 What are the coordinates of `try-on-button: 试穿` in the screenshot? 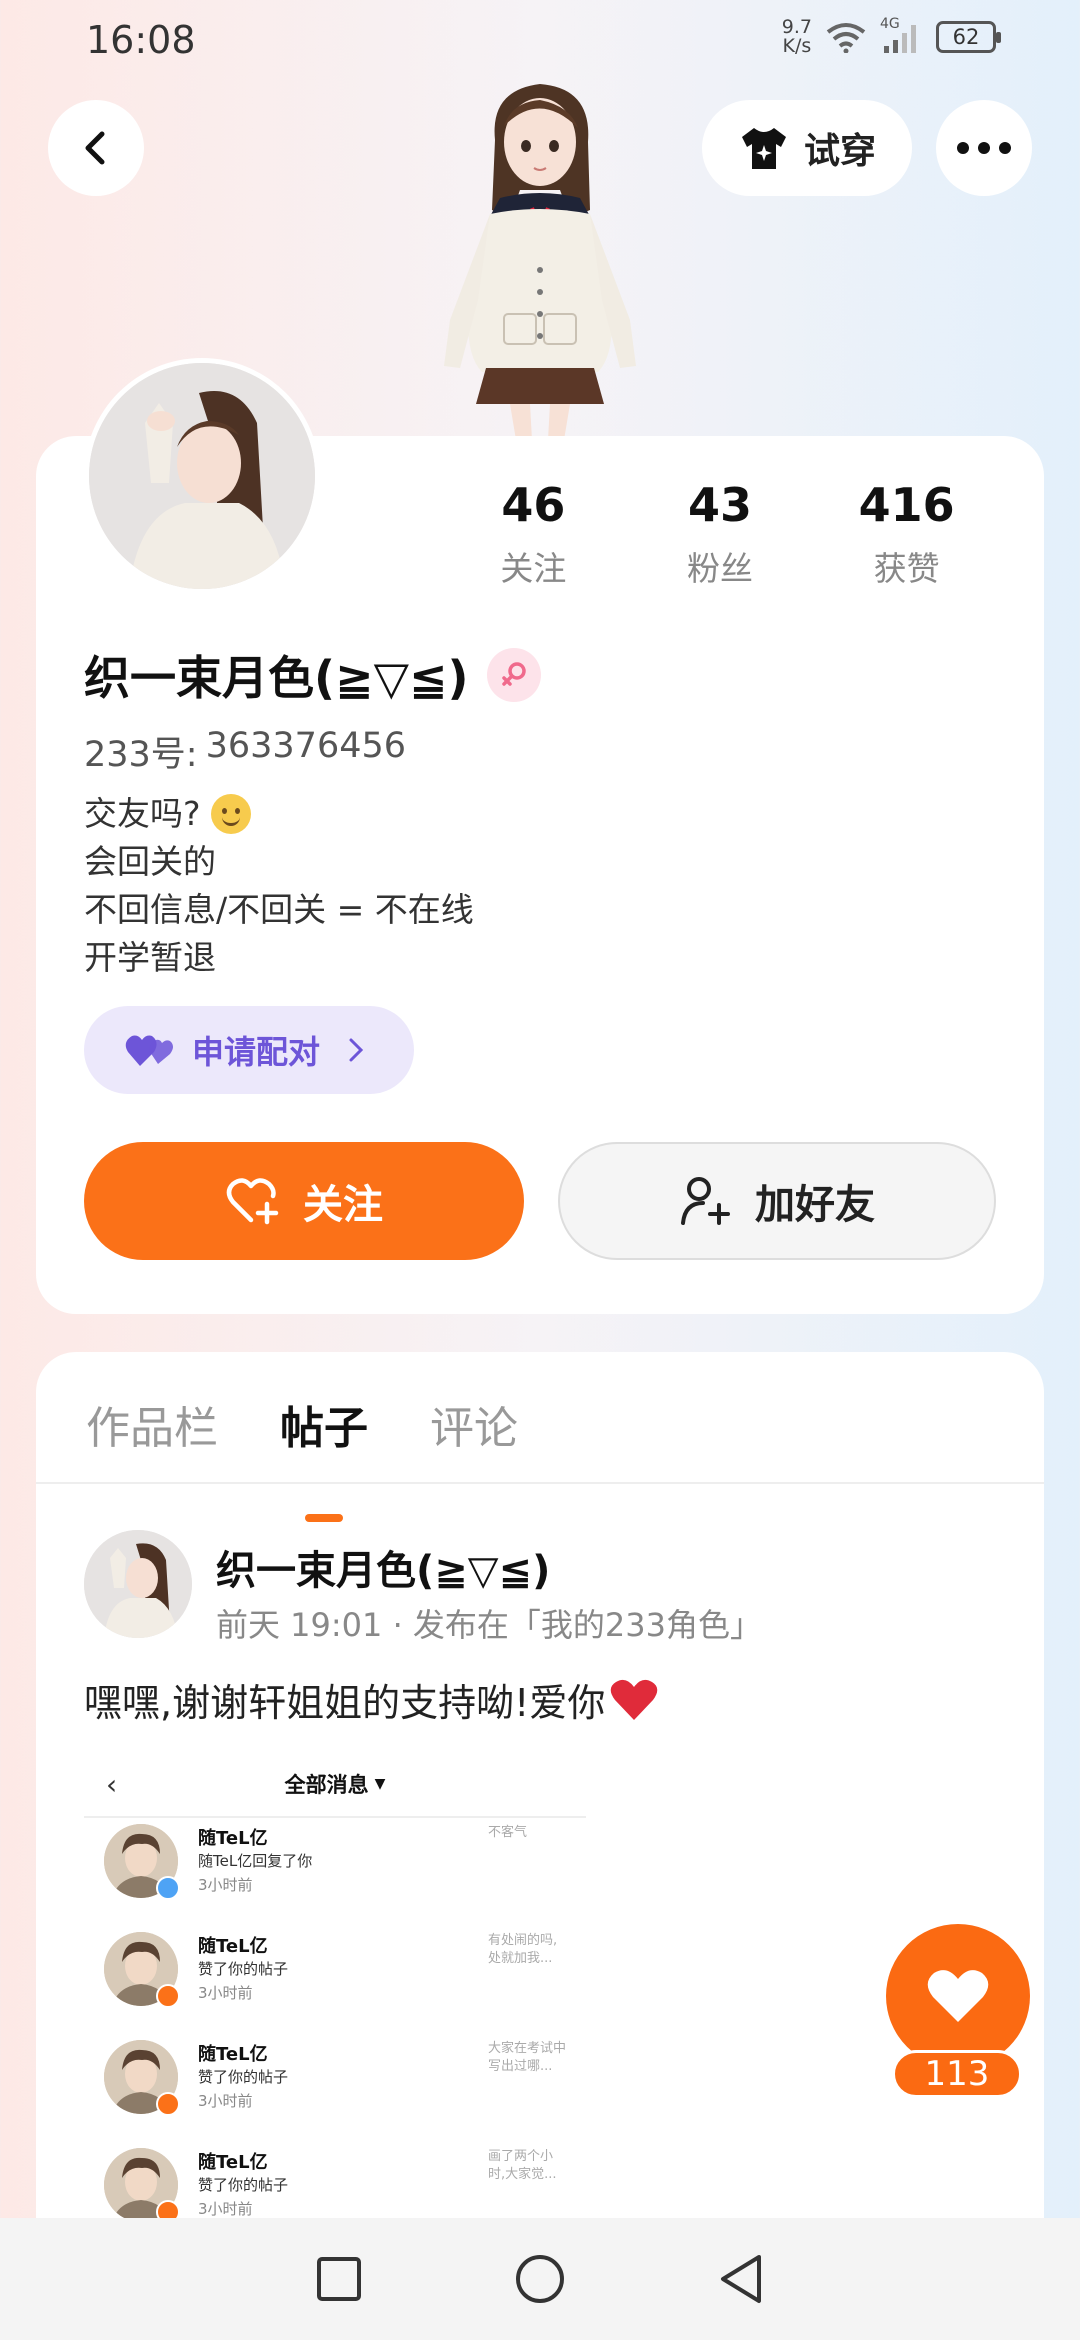 It's located at (807, 148).